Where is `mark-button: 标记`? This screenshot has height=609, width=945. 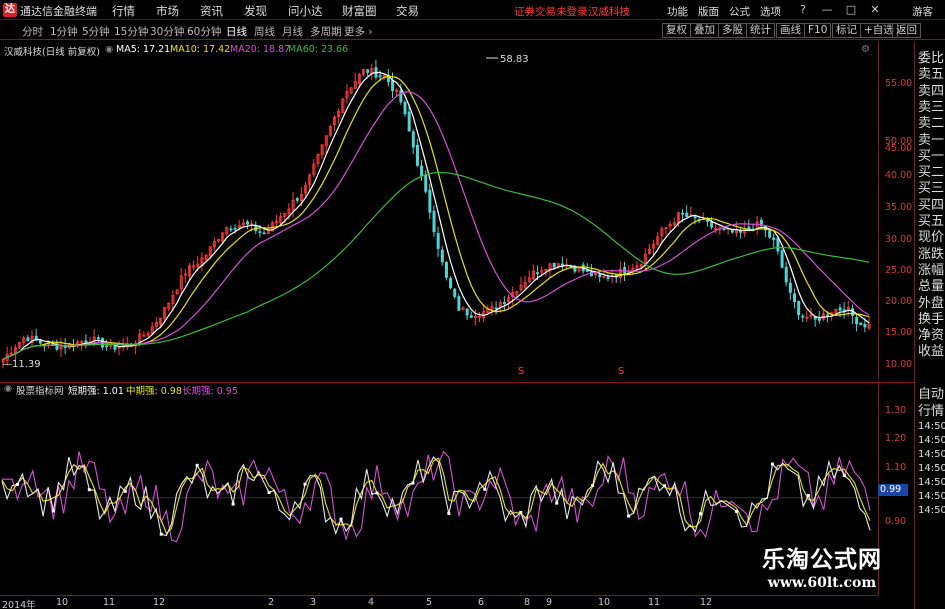 mark-button: 标记 is located at coordinates (846, 30).